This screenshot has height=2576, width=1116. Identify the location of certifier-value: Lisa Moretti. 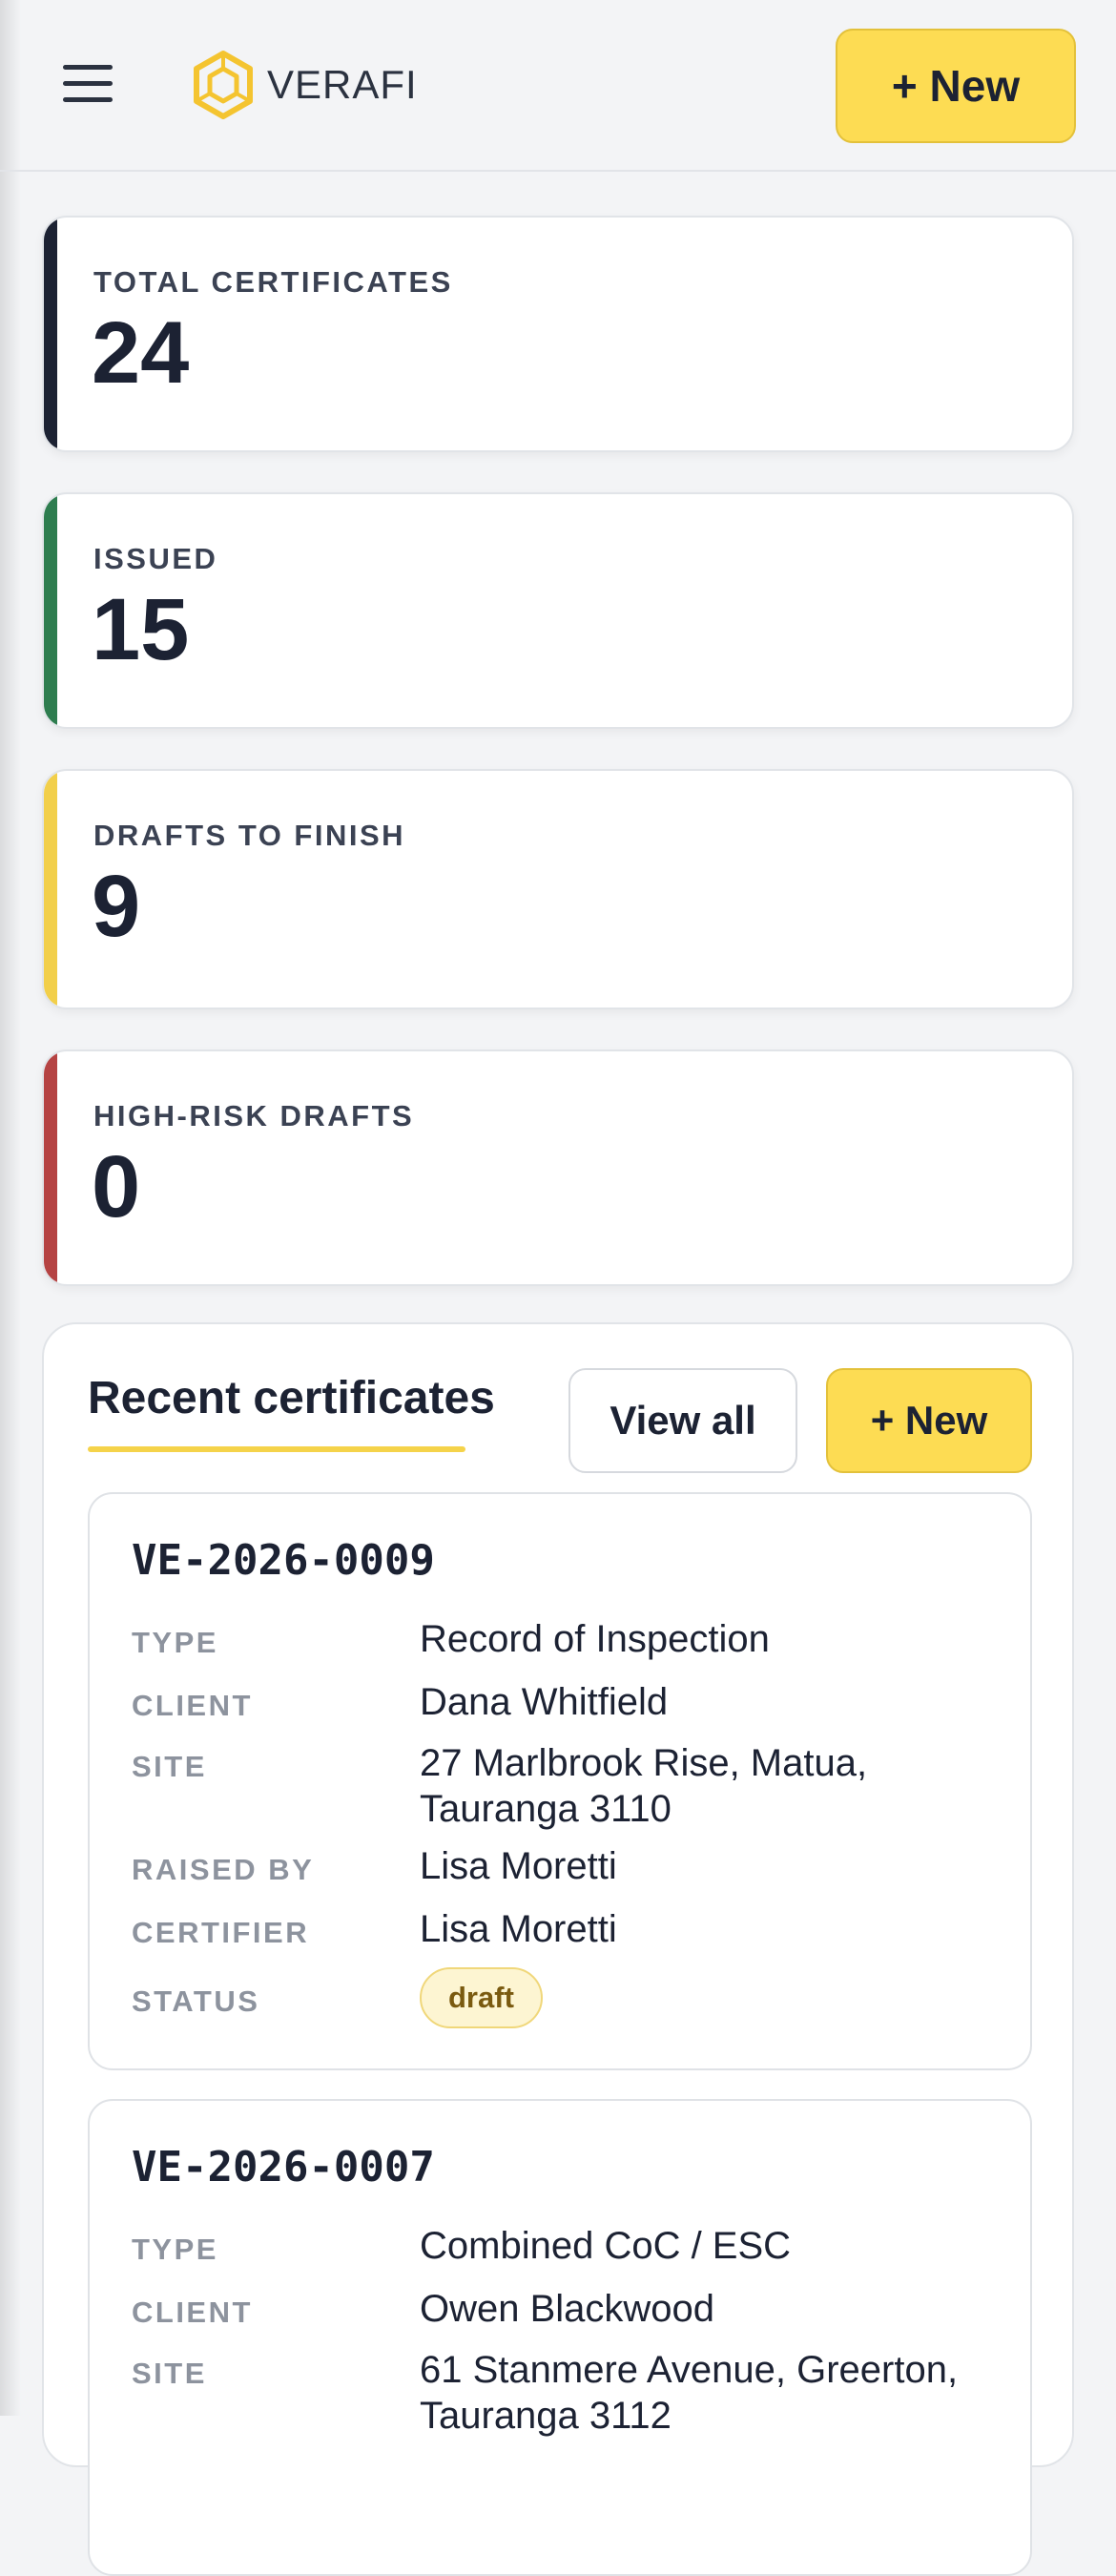
(519, 1929).